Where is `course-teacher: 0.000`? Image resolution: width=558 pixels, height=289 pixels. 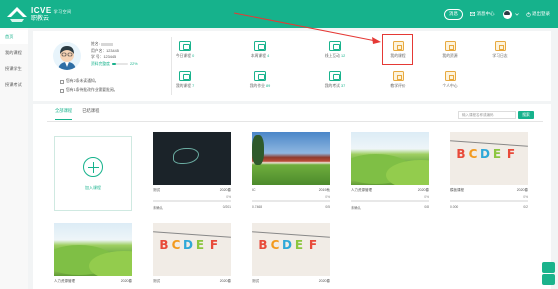
course-teacher: 0.000 is located at coordinates (454, 206).